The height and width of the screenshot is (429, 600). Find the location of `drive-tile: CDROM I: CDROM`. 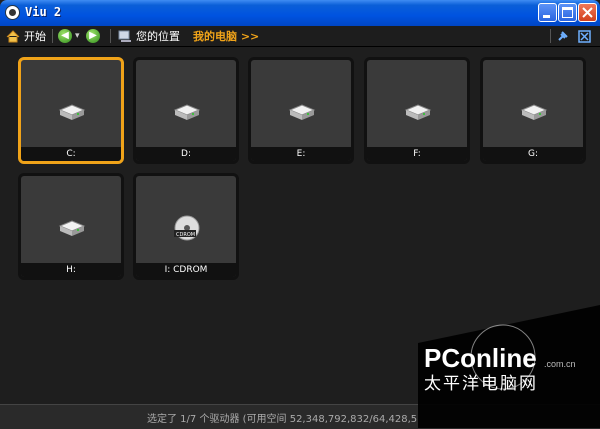

drive-tile: CDROM I: CDROM is located at coordinates (186, 226).